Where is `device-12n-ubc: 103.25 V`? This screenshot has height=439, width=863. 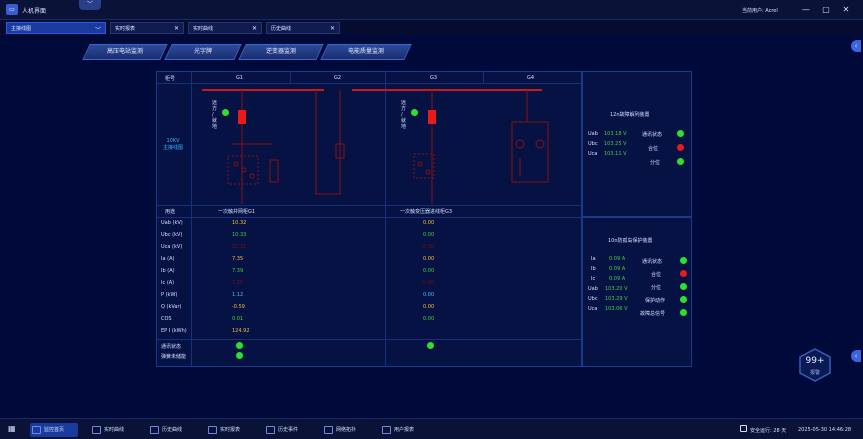 device-12n-ubc: 103.25 V is located at coordinates (615, 144).